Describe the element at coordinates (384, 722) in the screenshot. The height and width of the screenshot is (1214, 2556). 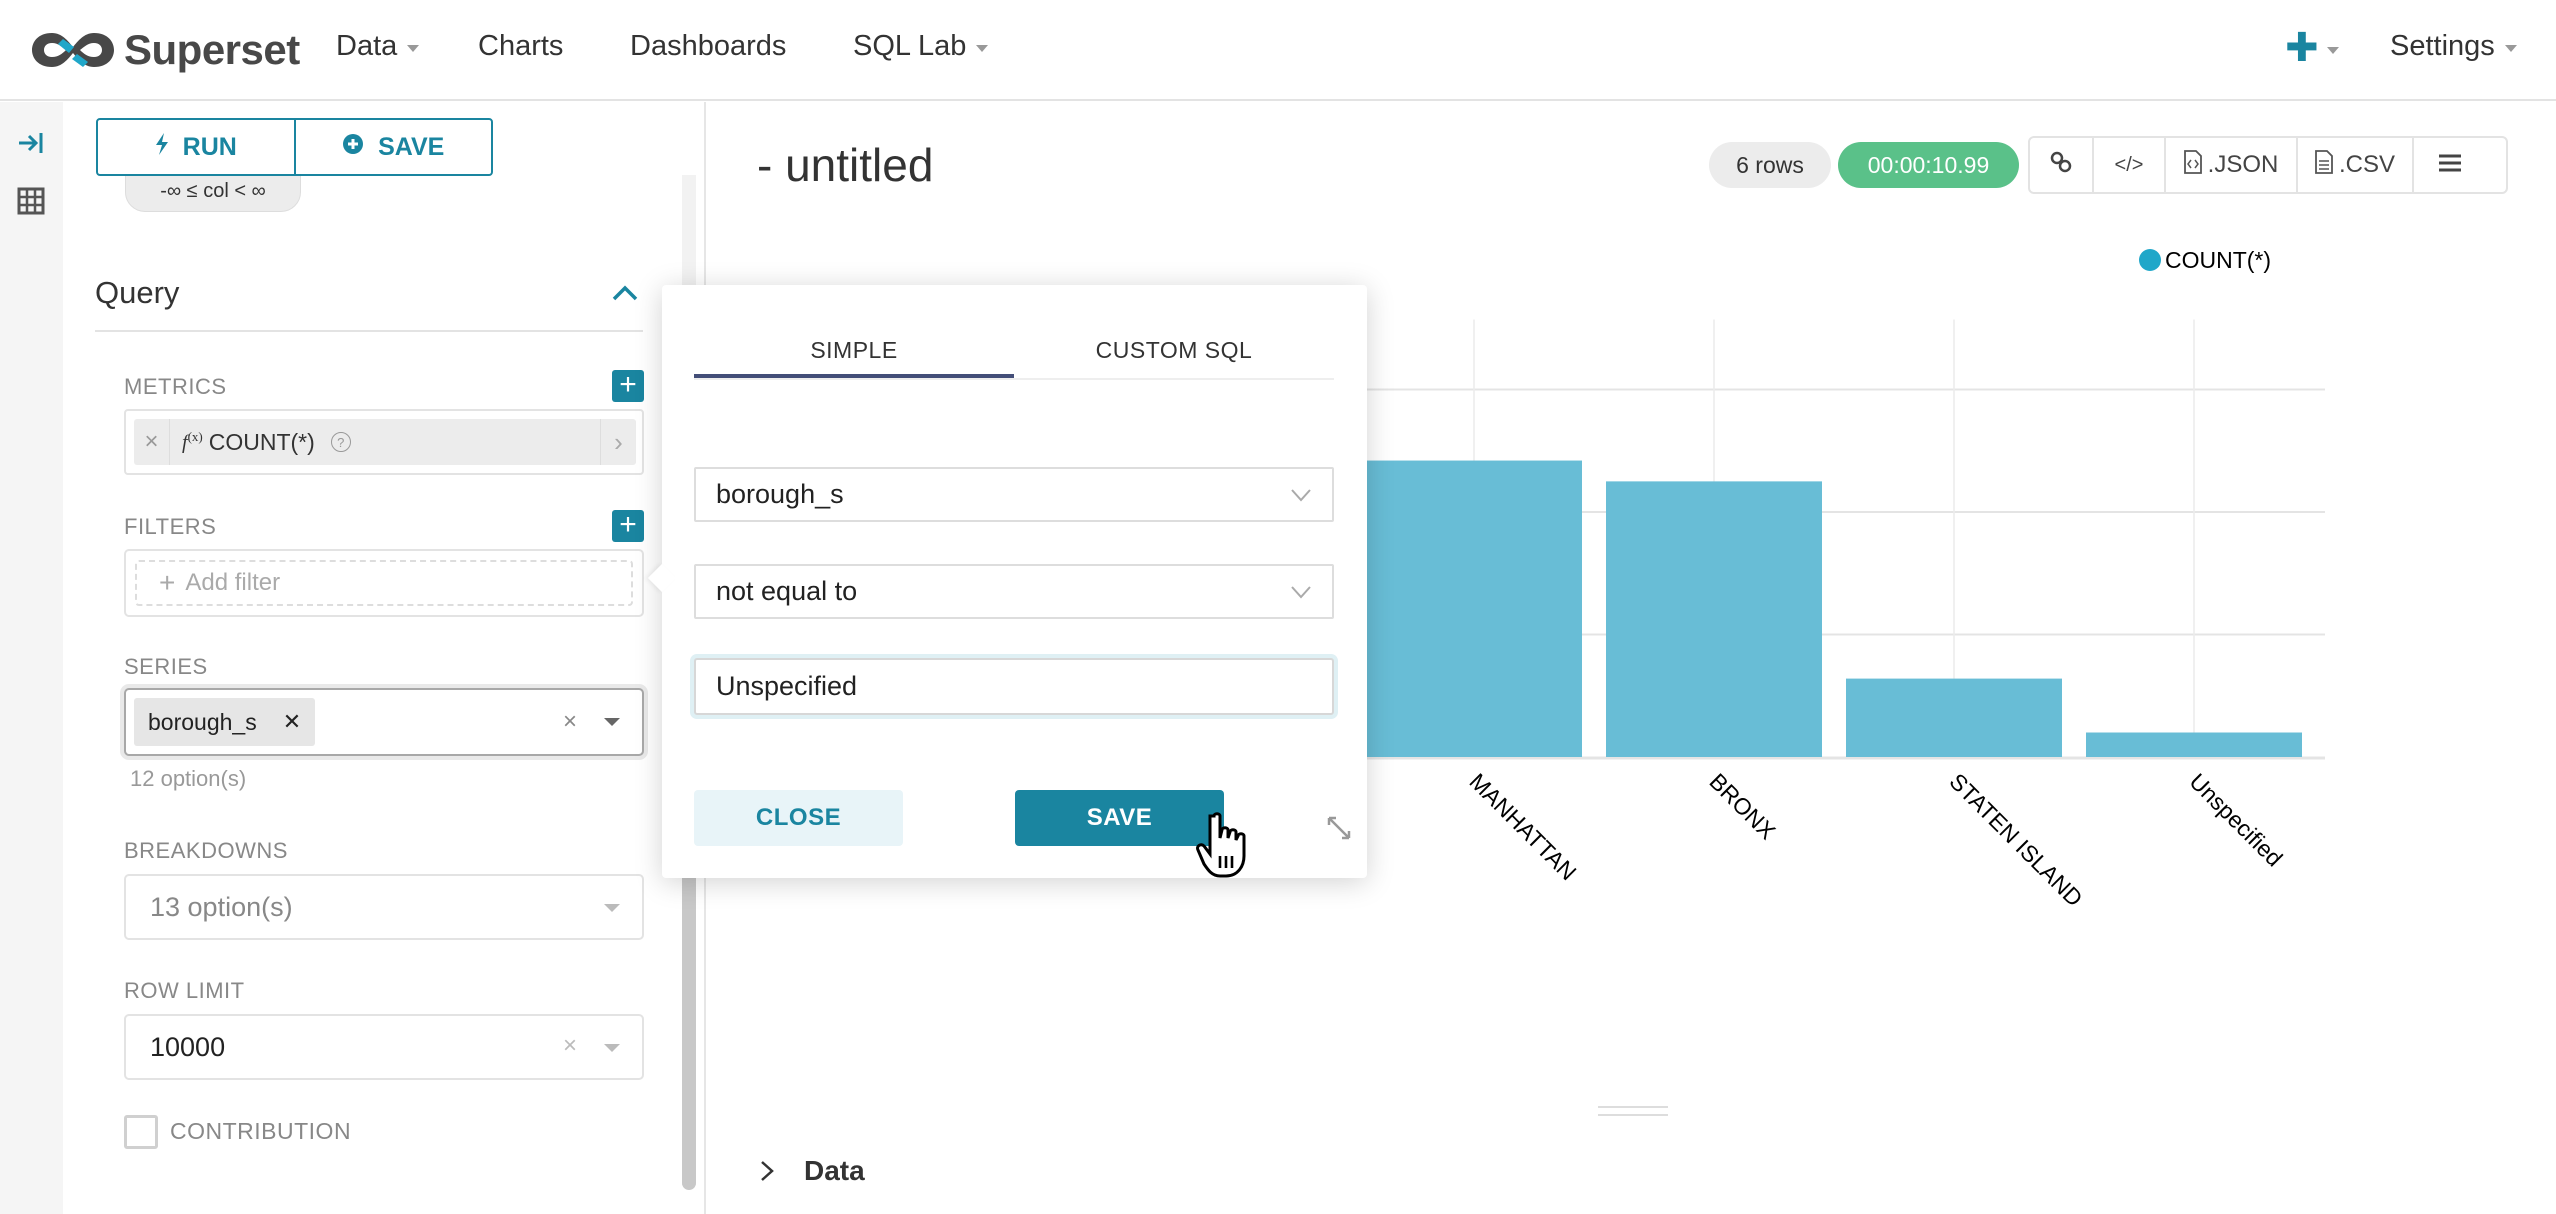
I see `series-select: borough_s ✕ ×` at that location.